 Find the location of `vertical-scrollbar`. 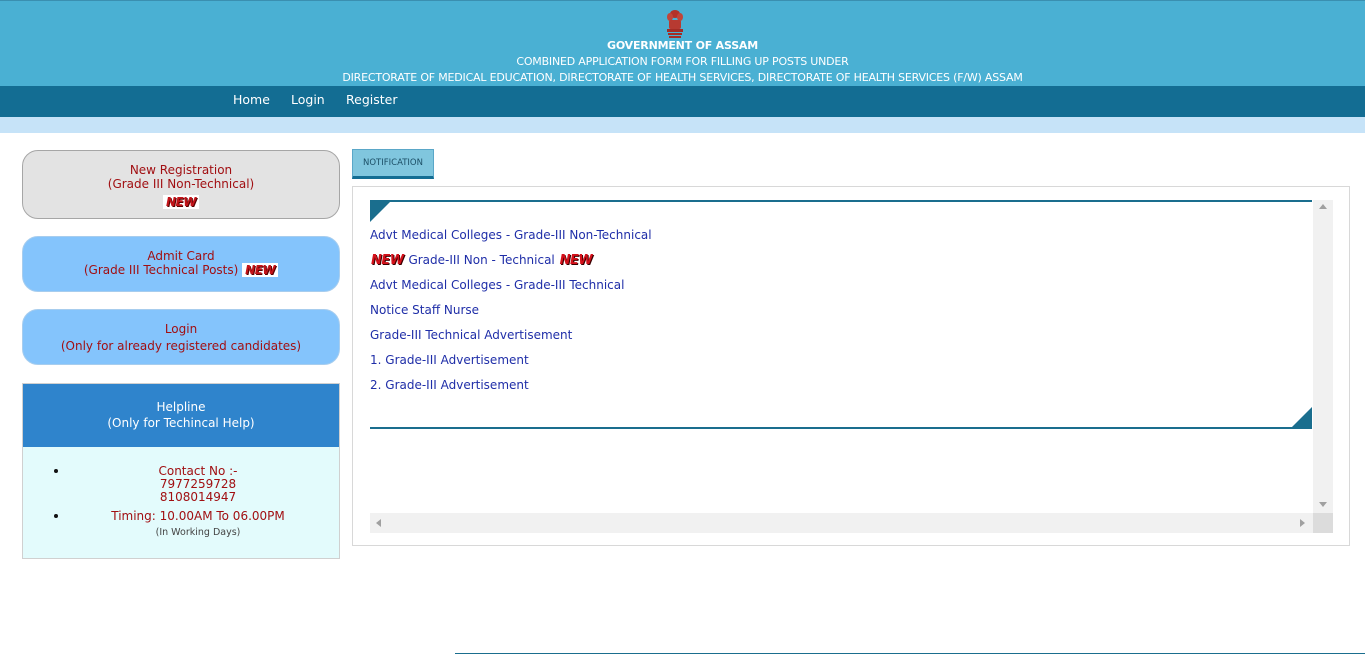

vertical-scrollbar is located at coordinates (1323, 356).